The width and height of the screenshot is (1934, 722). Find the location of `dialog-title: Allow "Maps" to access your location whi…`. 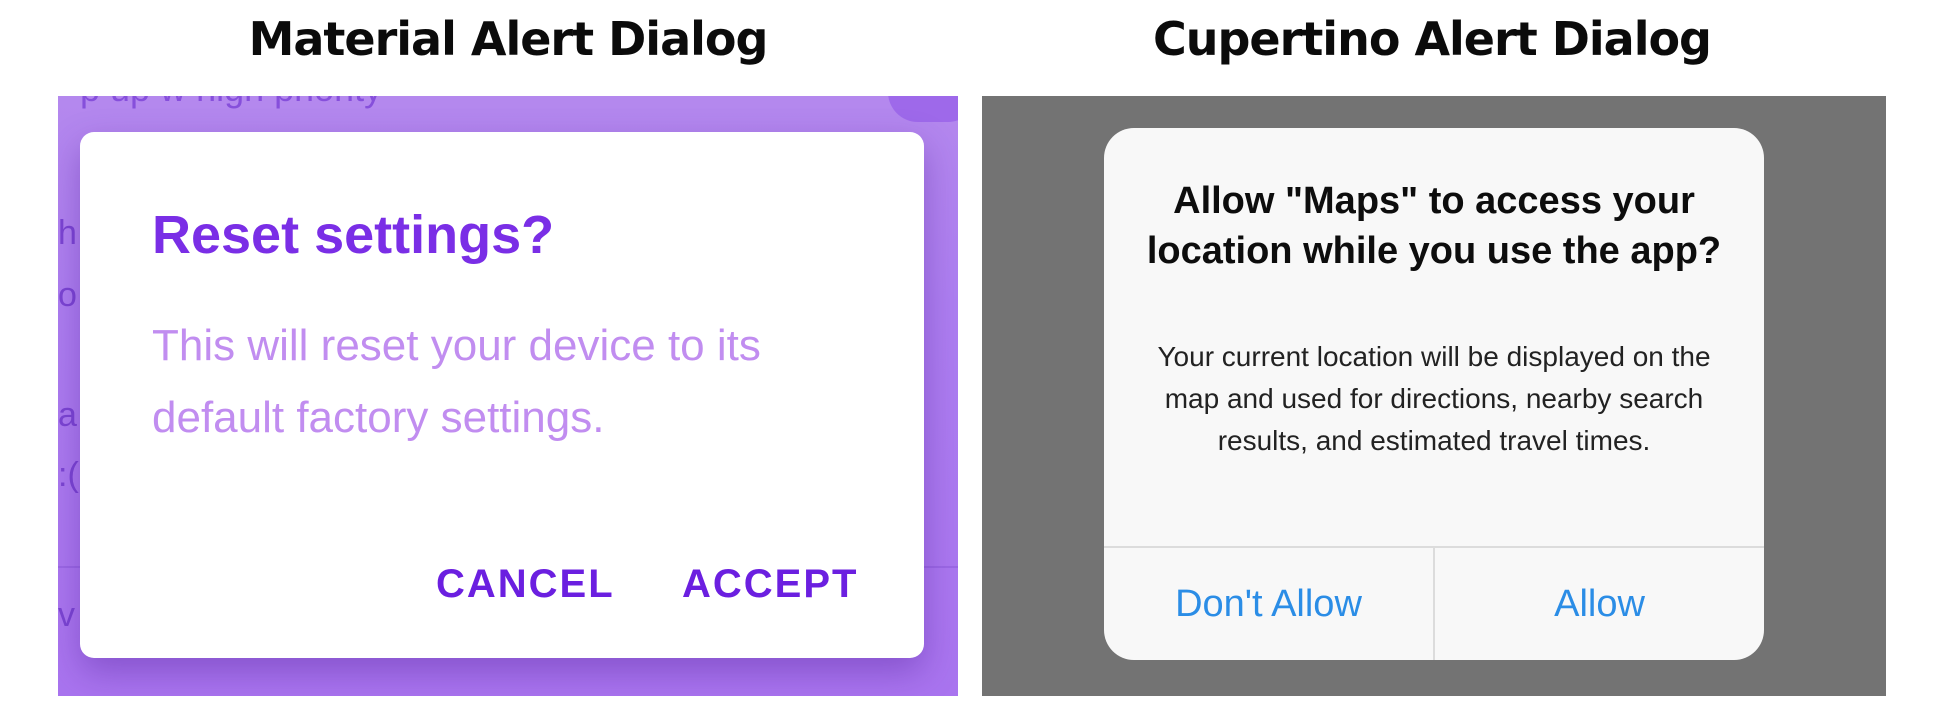

dialog-title: Allow "Maps" to access your location whi… is located at coordinates (1434, 226).